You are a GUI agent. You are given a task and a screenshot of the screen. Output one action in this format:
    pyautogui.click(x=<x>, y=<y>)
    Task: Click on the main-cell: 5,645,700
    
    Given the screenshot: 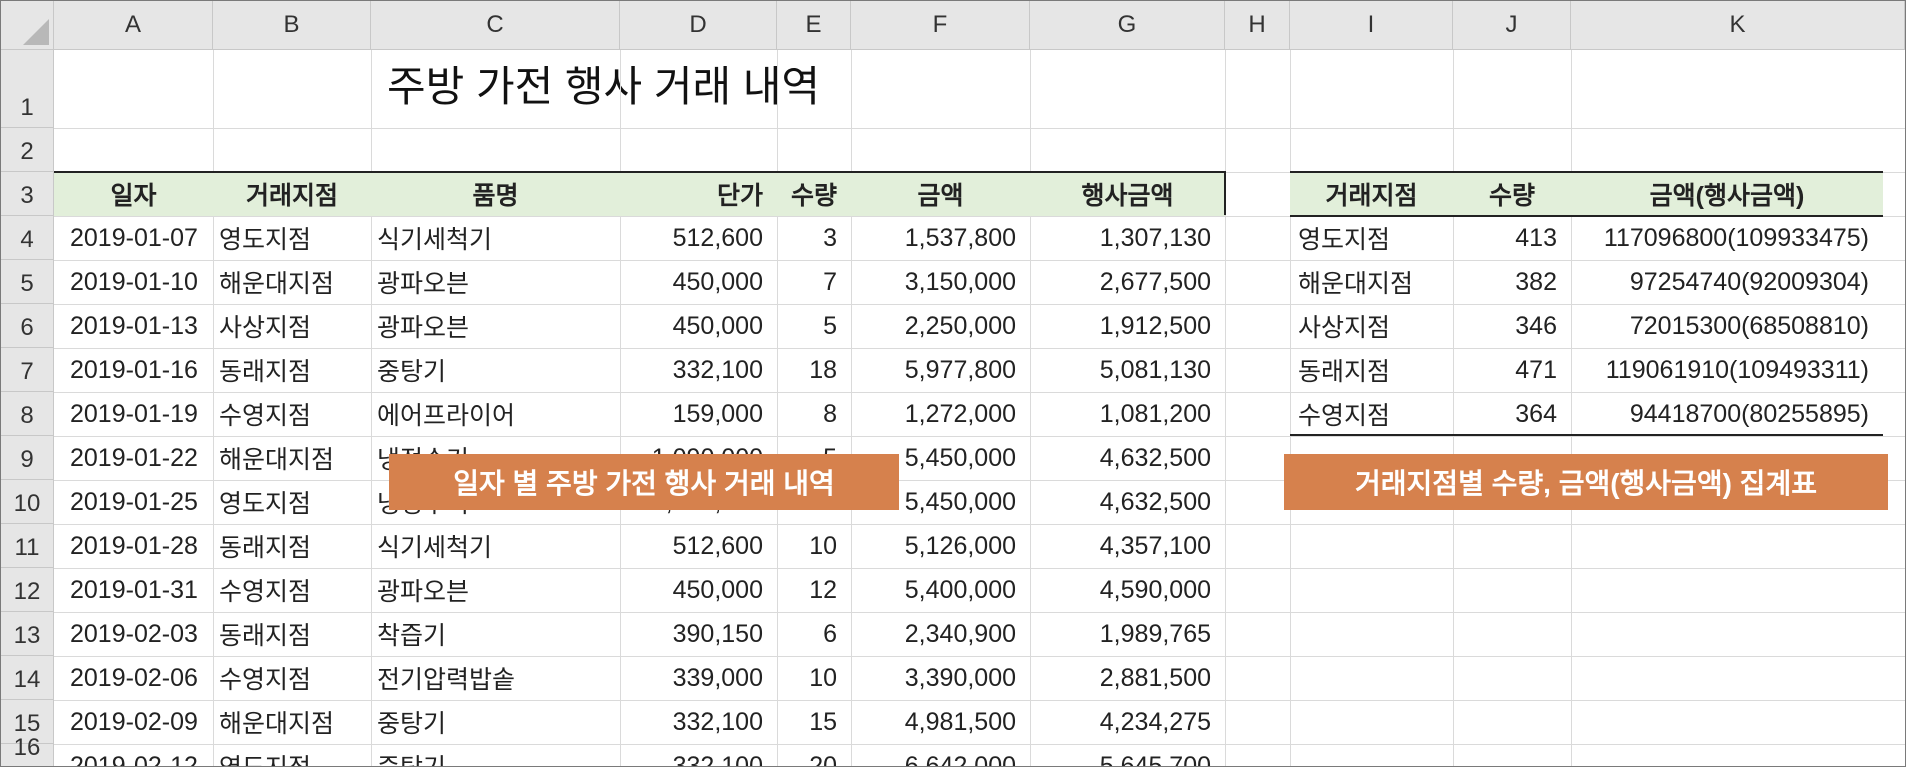 What is the action you would take?
    pyautogui.click(x=1127, y=755)
    